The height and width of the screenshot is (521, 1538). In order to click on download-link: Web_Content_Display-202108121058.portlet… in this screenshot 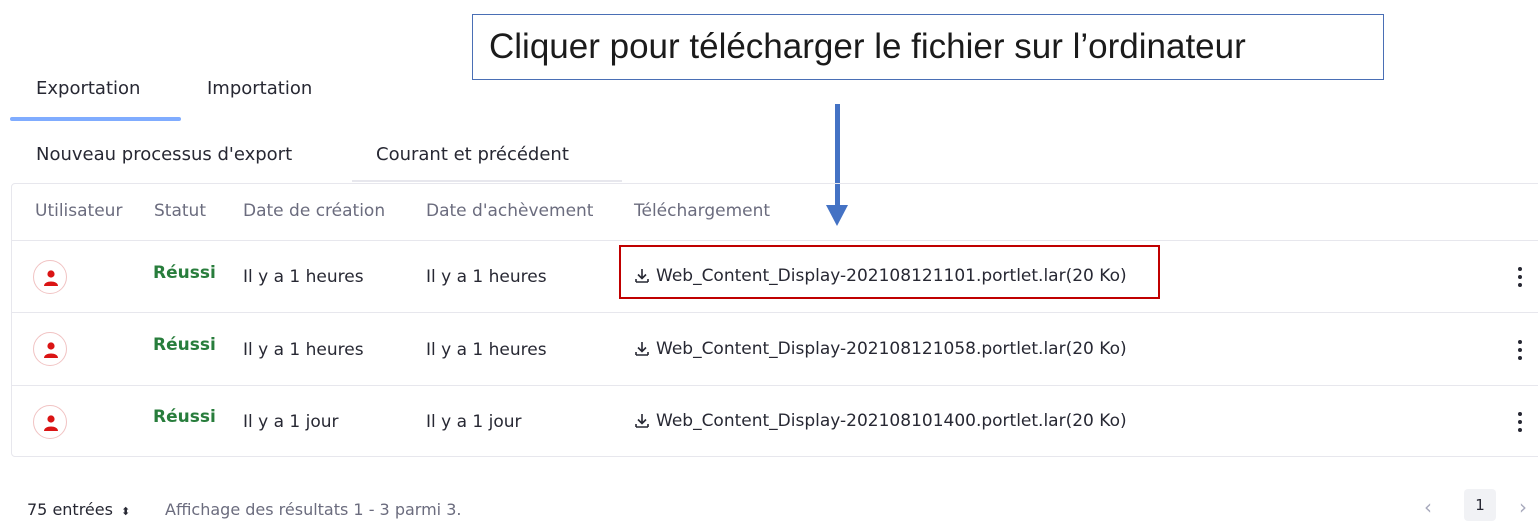, I will do `click(880, 349)`.